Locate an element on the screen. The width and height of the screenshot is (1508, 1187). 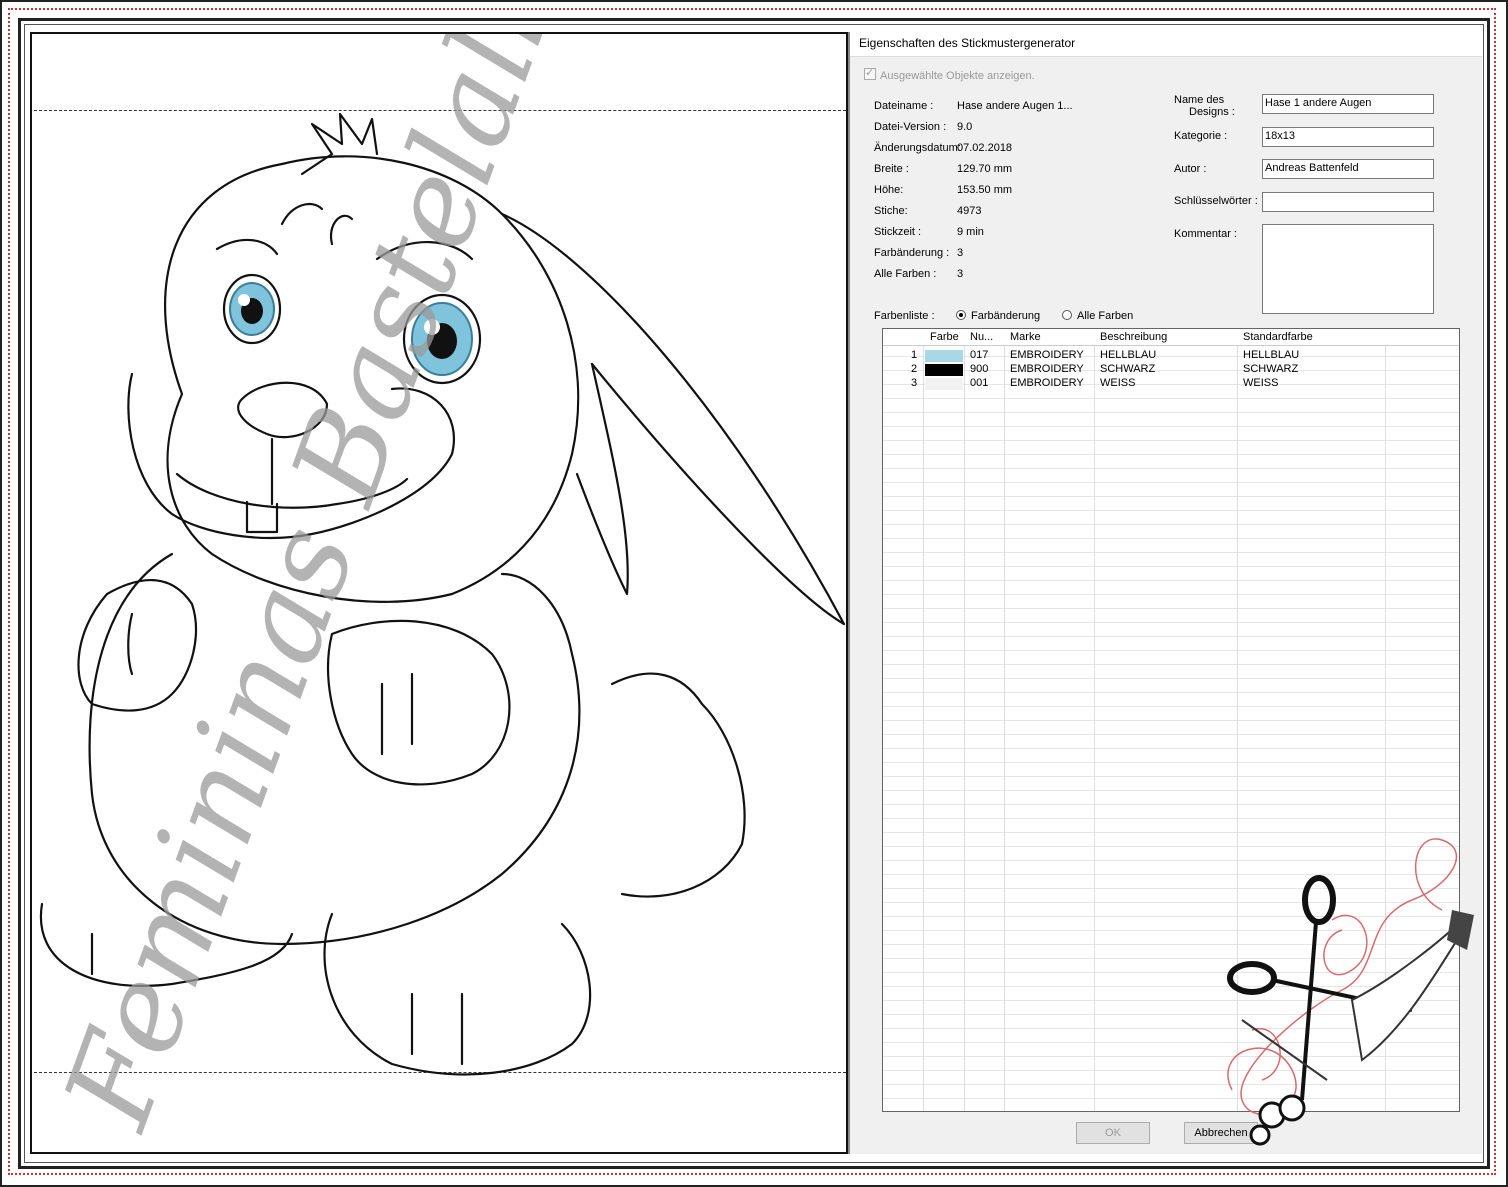
checkbox-icon is located at coordinates (870, 73).